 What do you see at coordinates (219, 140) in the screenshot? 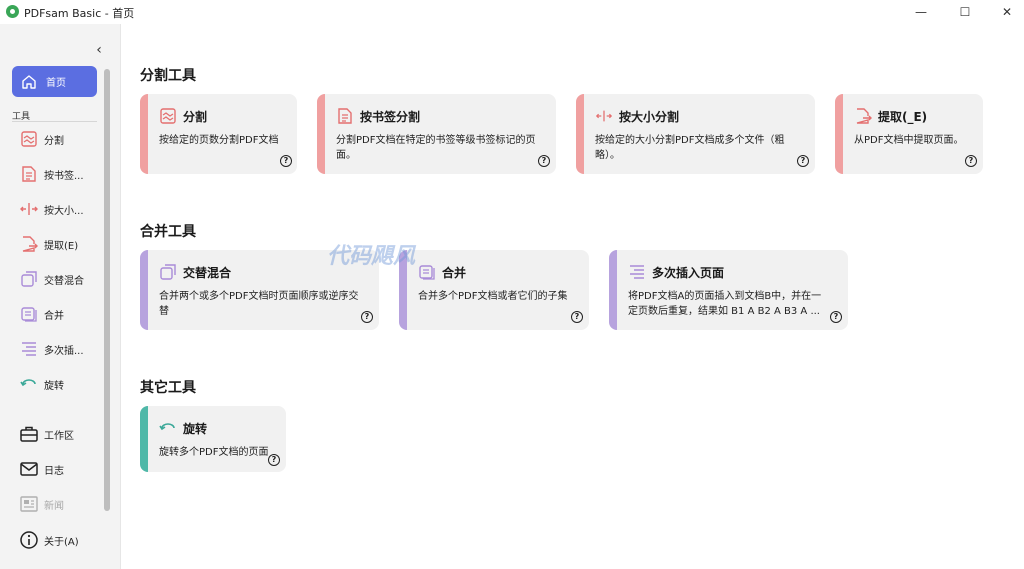
I see `card-description: 按给定的页数分割PDF文档` at bounding box center [219, 140].